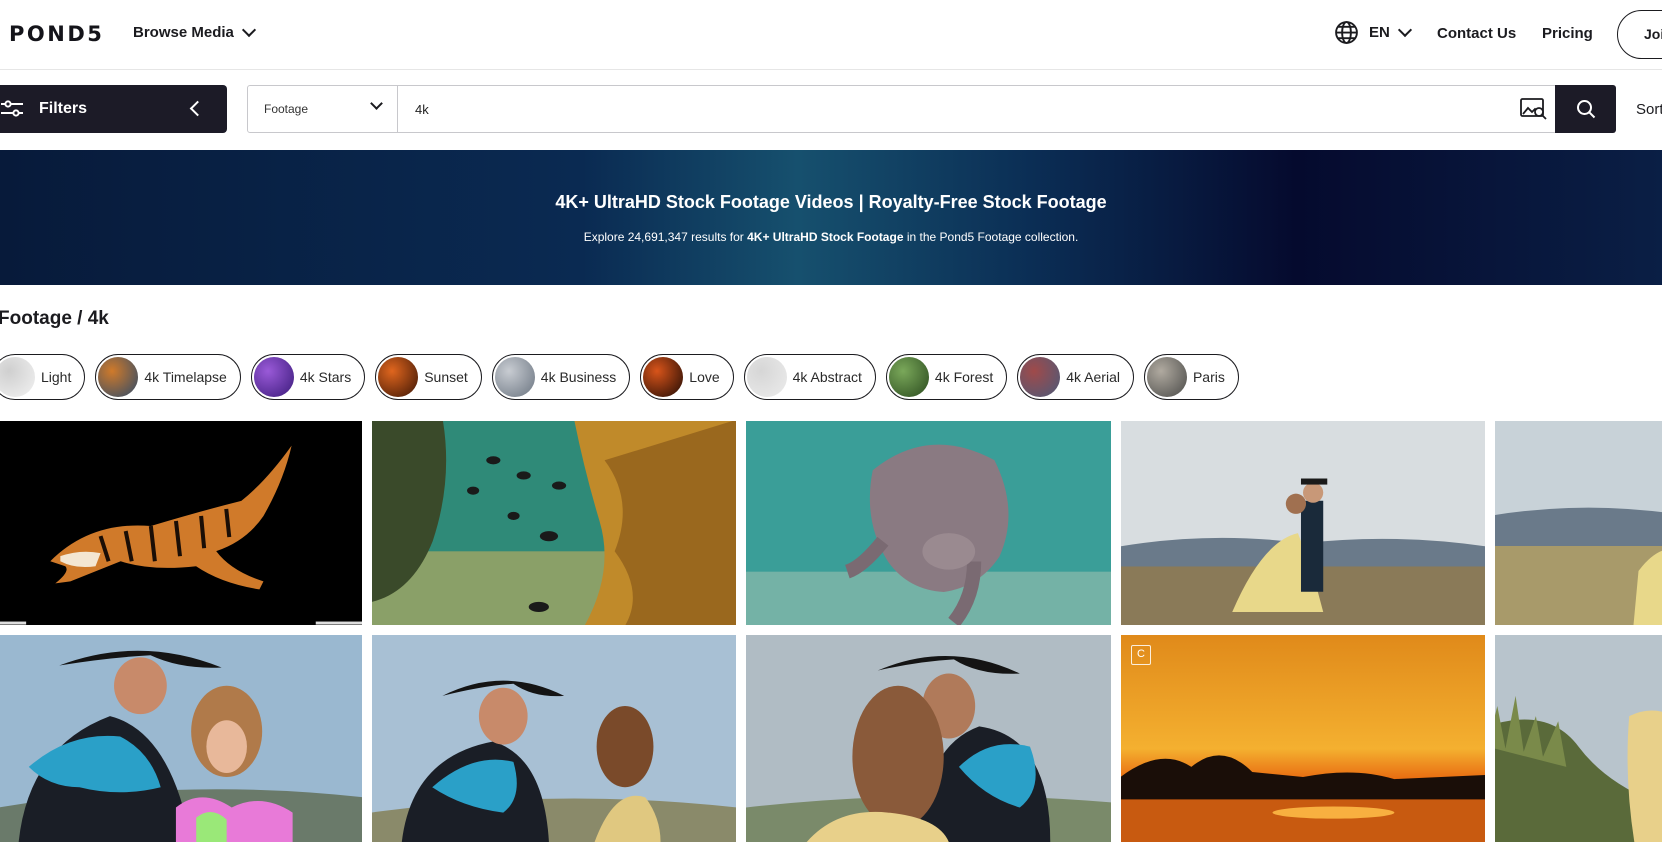  What do you see at coordinates (1476, 33) in the screenshot?
I see `contact-us-link: Contact Us` at bounding box center [1476, 33].